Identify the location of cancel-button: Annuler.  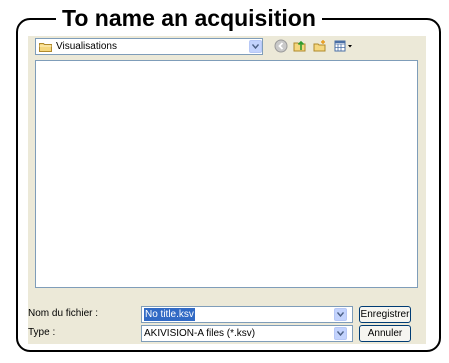
(385, 333).